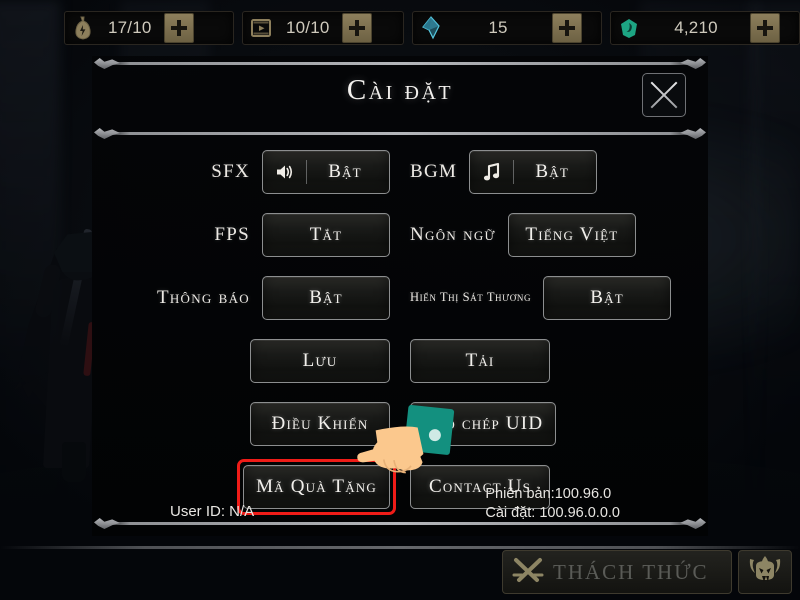 Image resolution: width=800 pixels, height=600 pixels. What do you see at coordinates (356, 28) in the screenshot?
I see `add-ticket-button` at bounding box center [356, 28].